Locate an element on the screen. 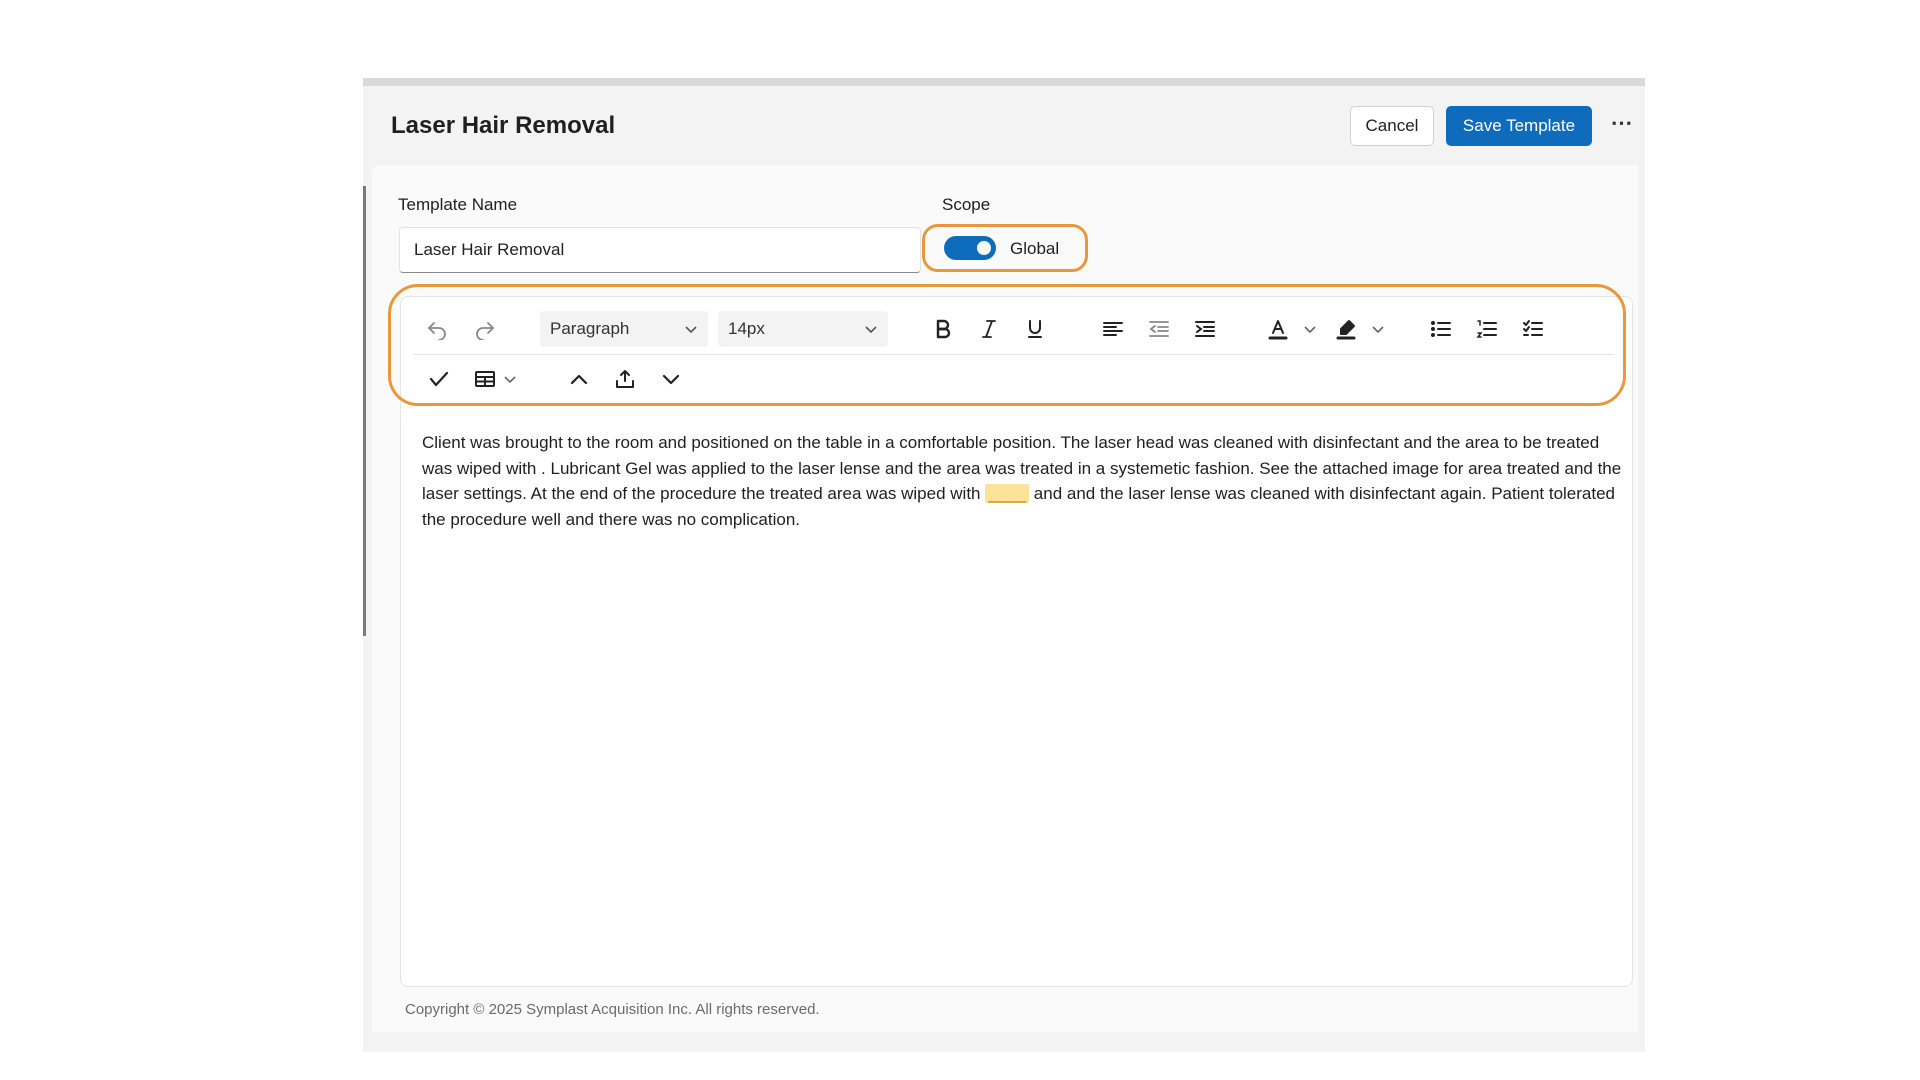  placeholder-field: ____ is located at coordinates (1007, 493).